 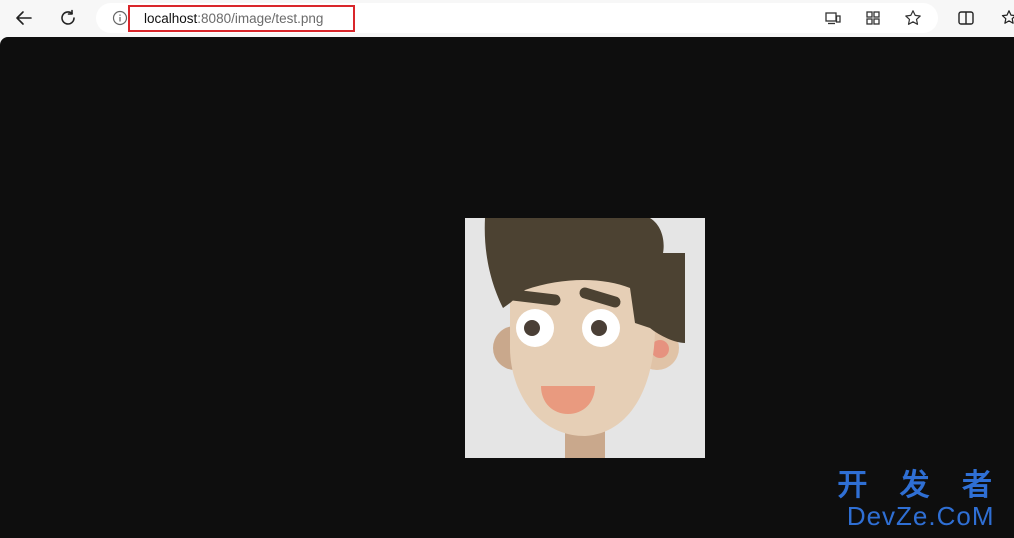 I want to click on displayed-image, so click(x=585, y=338).